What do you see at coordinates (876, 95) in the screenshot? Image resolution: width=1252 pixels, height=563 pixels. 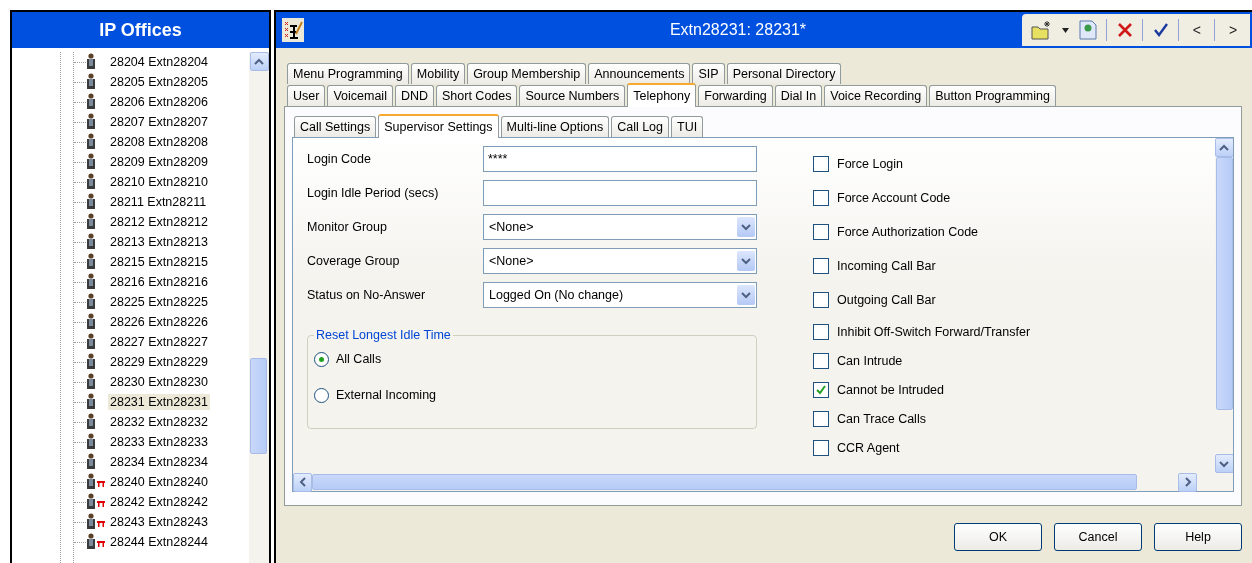 I see `tab: Voice Recording` at bounding box center [876, 95].